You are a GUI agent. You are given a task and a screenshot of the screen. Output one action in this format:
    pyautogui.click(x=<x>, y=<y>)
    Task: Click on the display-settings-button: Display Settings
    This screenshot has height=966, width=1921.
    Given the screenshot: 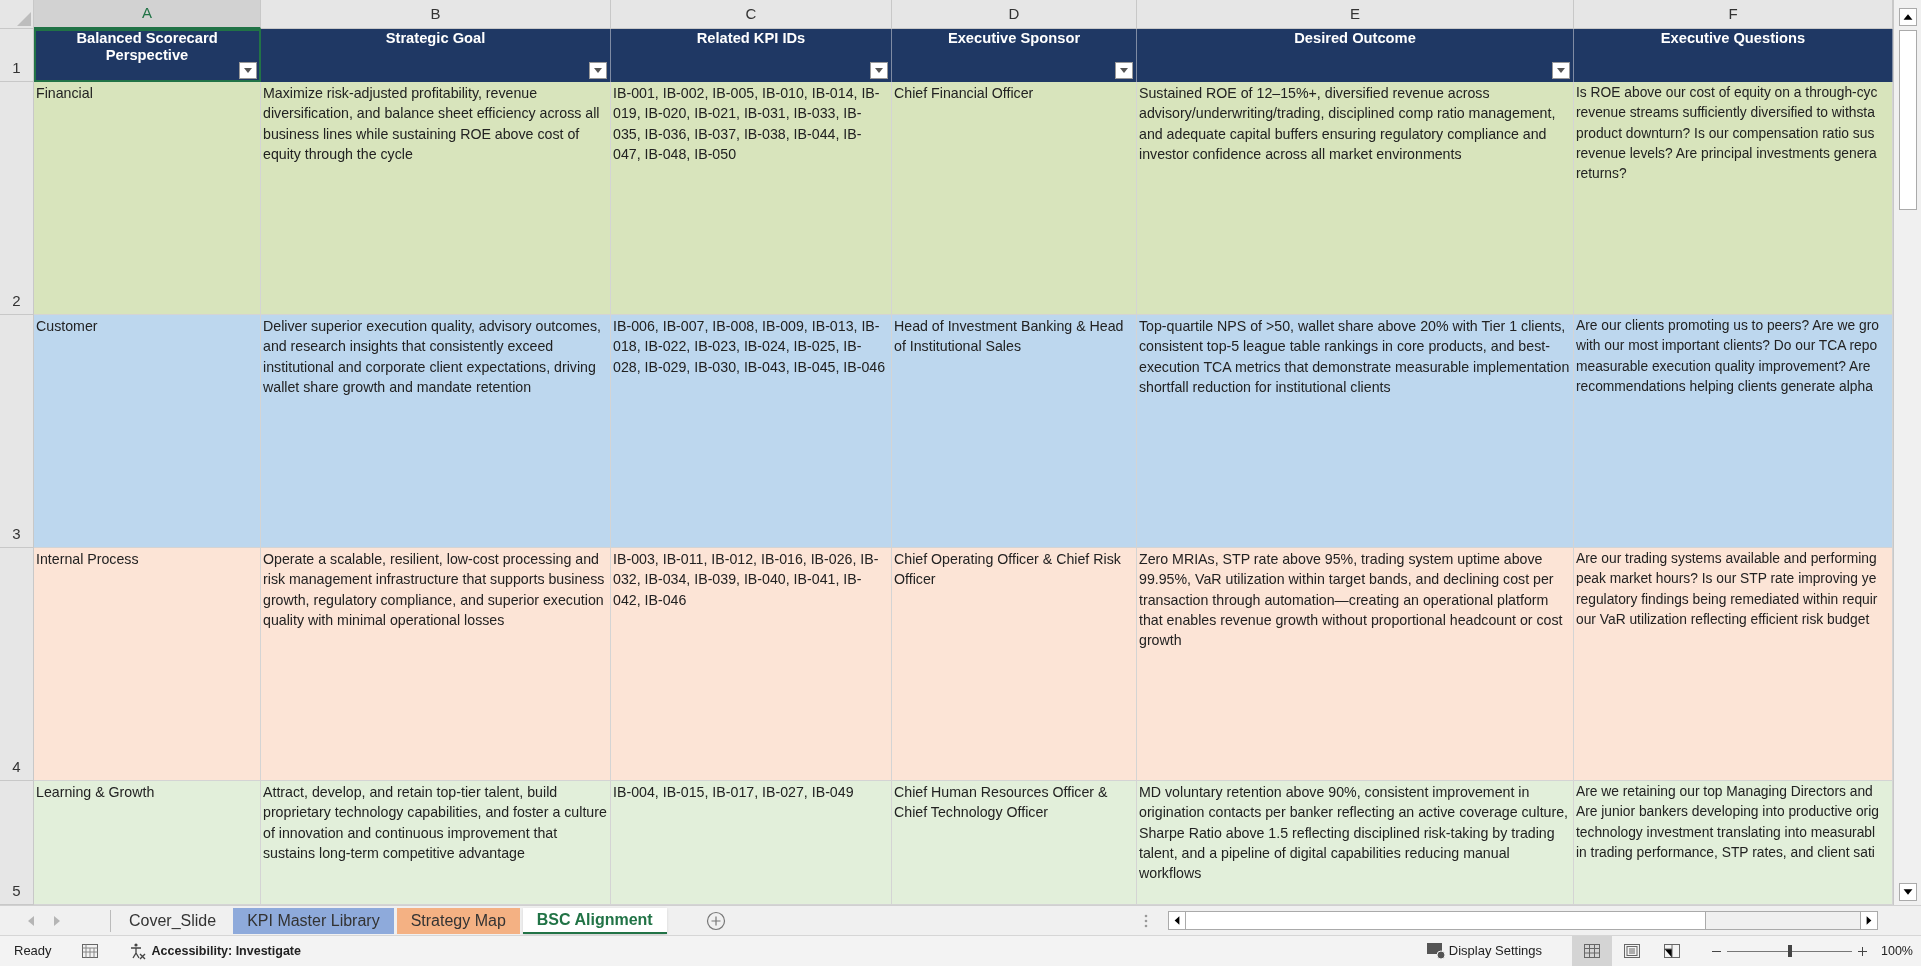 What is the action you would take?
    pyautogui.click(x=1483, y=951)
    